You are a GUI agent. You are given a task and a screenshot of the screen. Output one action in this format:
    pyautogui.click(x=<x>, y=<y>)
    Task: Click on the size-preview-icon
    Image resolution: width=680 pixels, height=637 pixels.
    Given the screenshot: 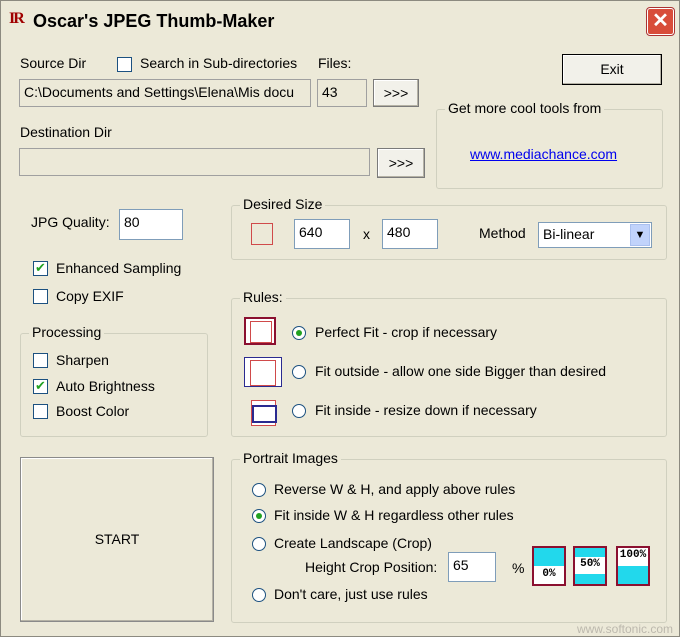 What is the action you would take?
    pyautogui.click(x=262, y=234)
    